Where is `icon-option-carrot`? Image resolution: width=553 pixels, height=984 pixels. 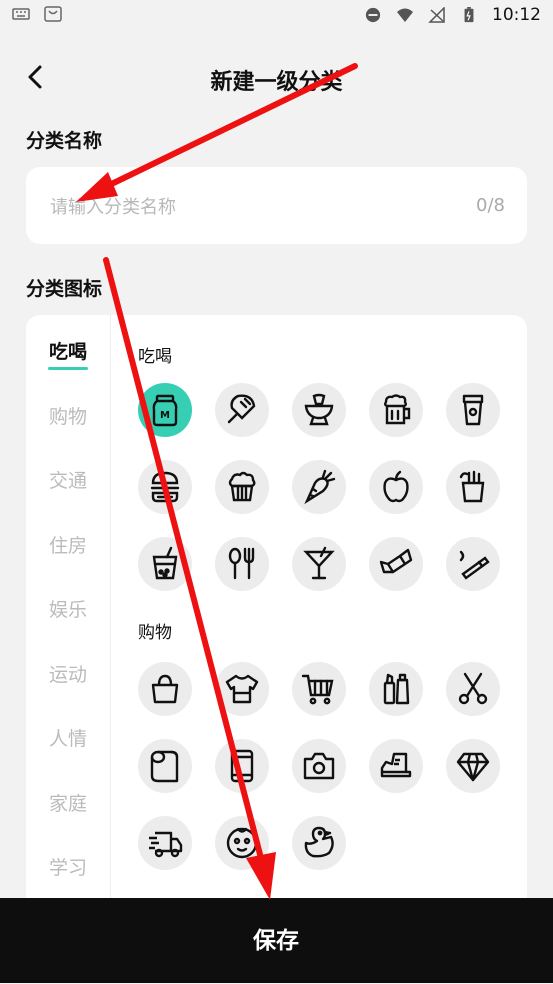 icon-option-carrot is located at coordinates (319, 487).